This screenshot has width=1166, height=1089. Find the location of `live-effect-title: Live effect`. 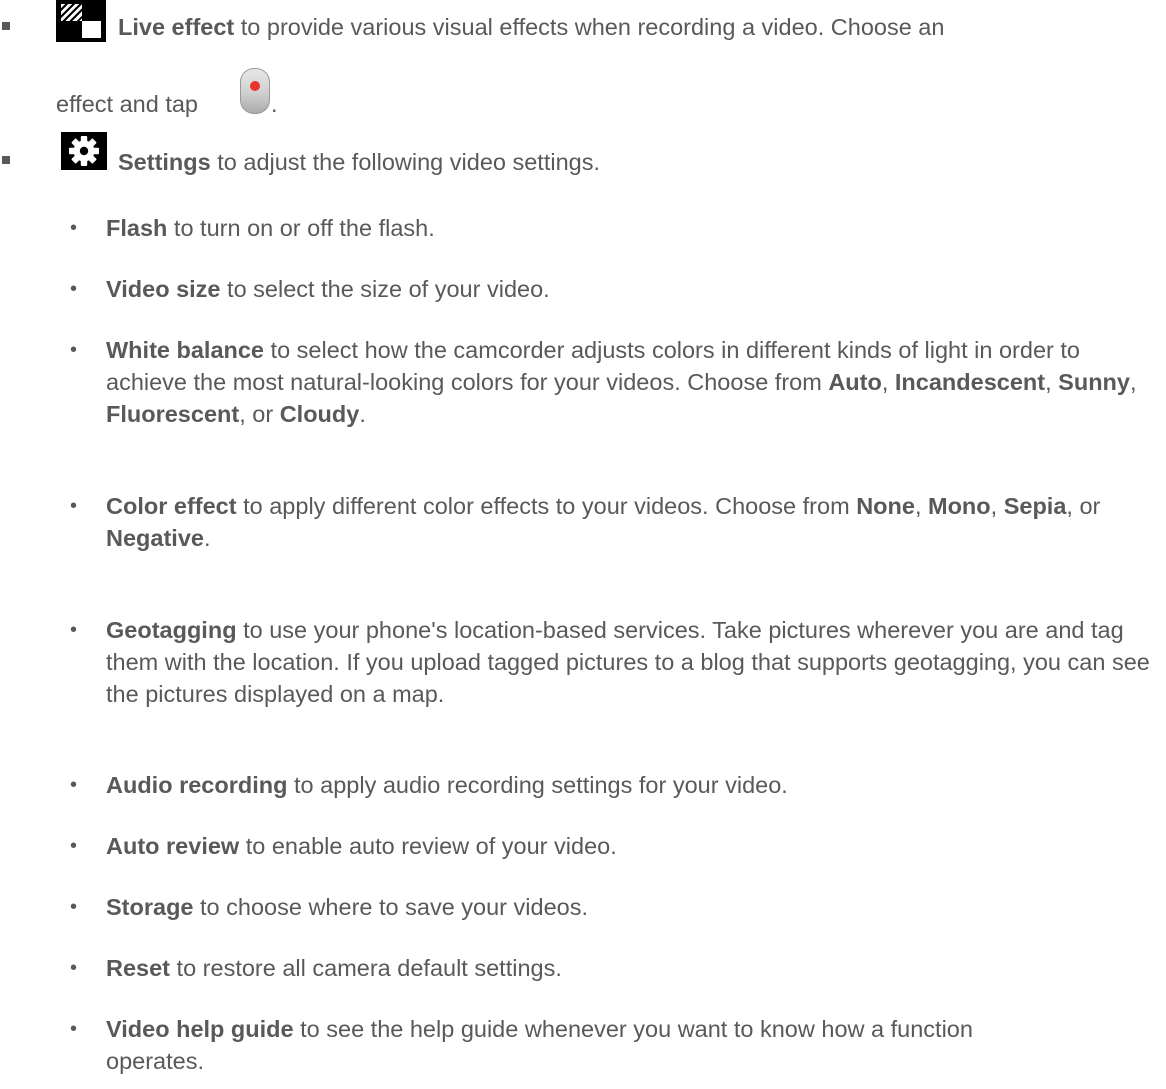

live-effect-title: Live effect is located at coordinates (176, 27).